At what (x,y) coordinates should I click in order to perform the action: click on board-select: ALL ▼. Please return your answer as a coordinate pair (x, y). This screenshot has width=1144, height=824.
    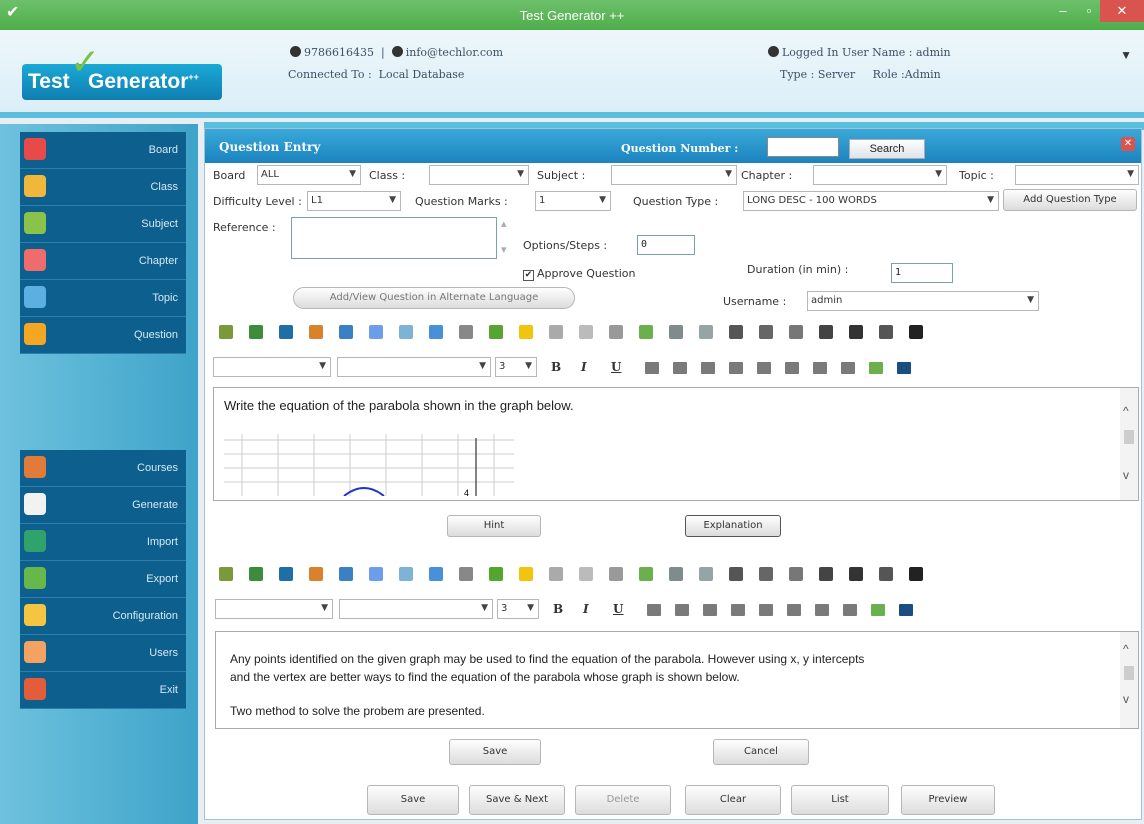
    Looking at the image, I should click on (309, 175).